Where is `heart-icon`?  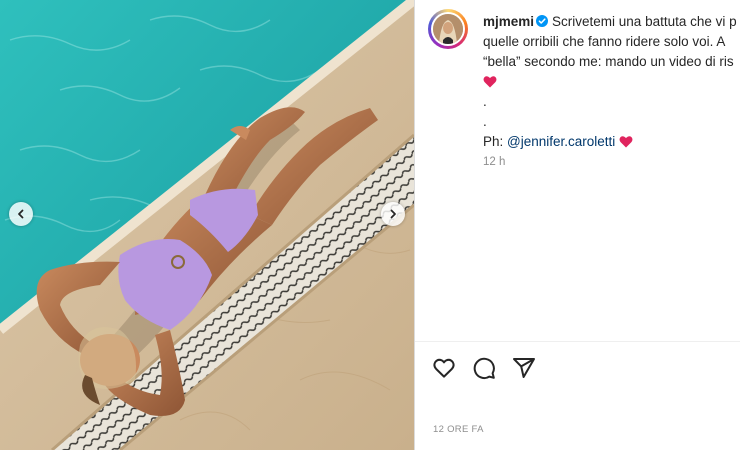 heart-icon is located at coordinates (444, 368).